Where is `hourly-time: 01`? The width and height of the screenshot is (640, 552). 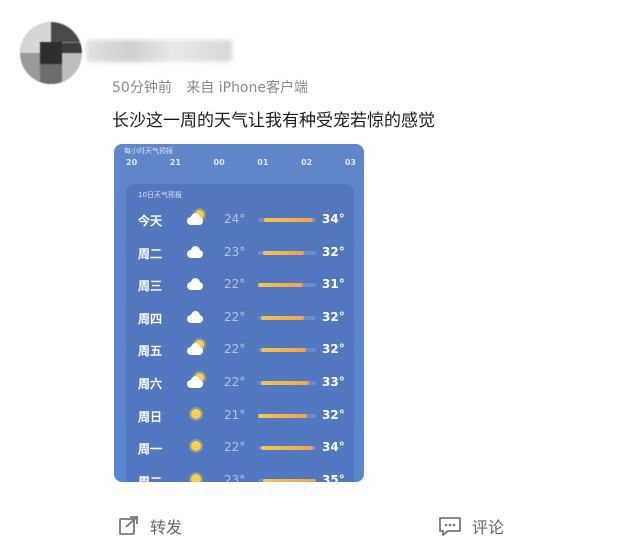 hourly-time: 01 is located at coordinates (263, 162).